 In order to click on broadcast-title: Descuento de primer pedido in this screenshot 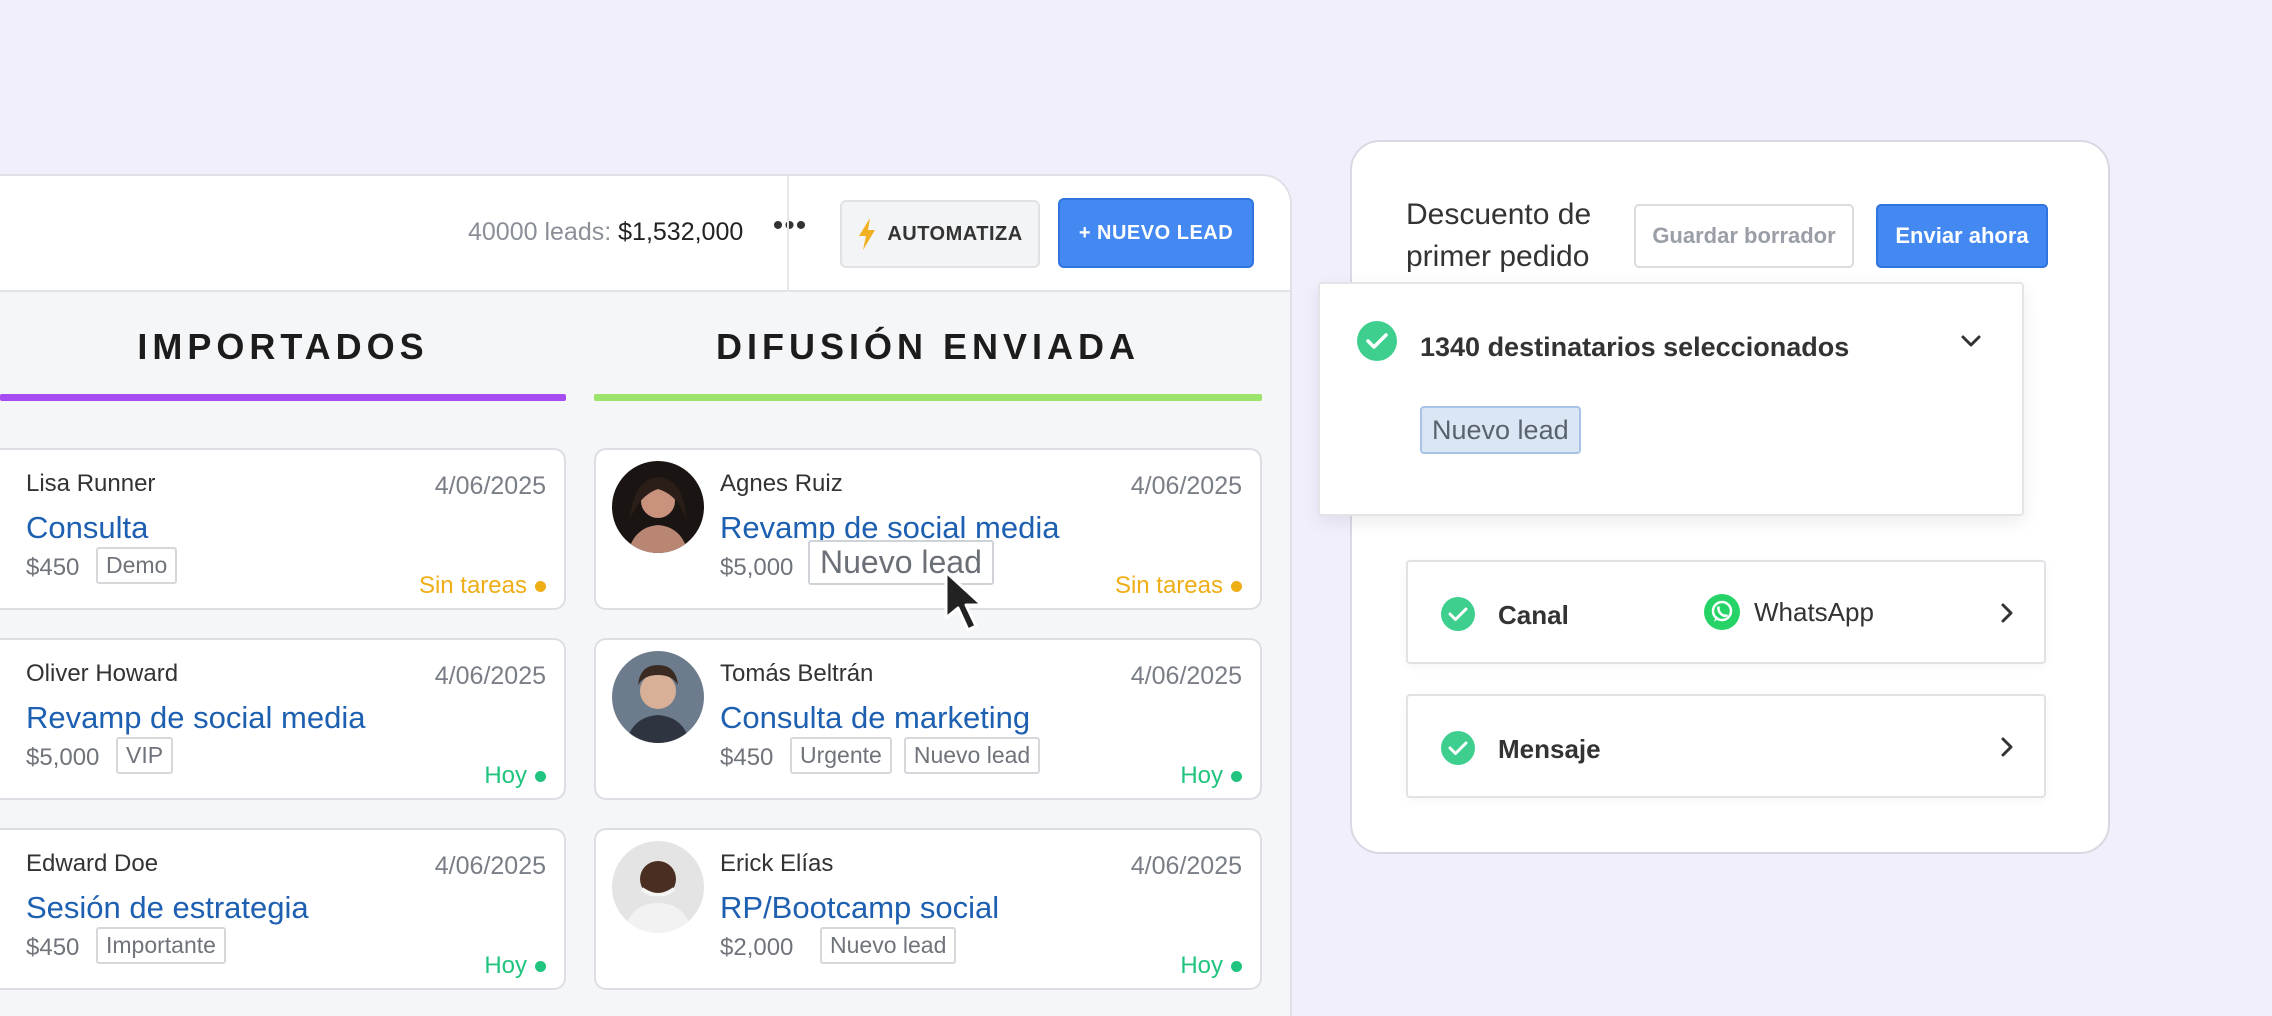, I will do `click(1499, 235)`.